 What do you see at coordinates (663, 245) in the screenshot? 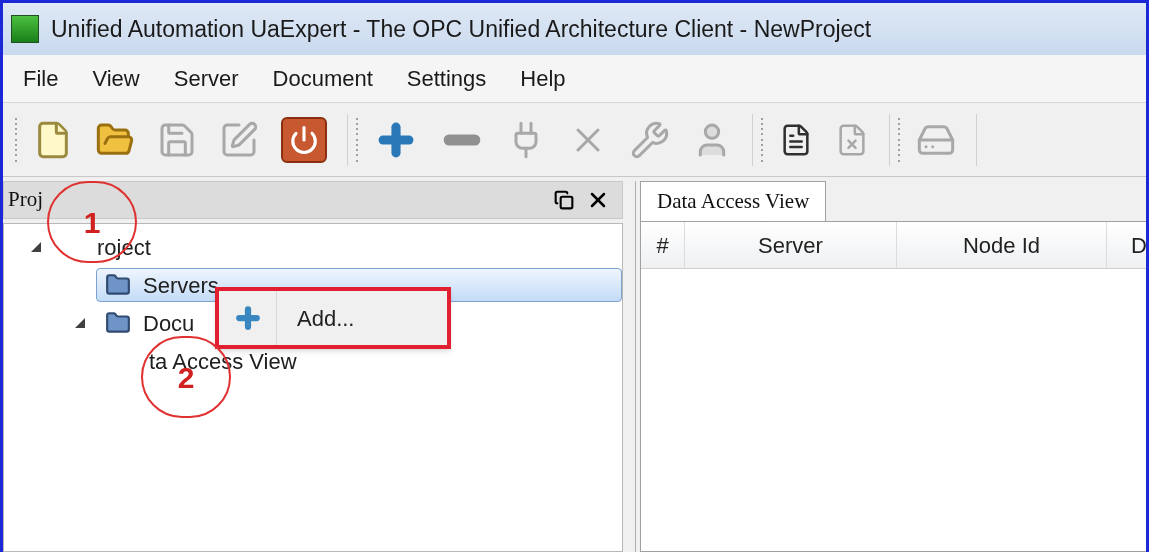
I see `column-header: #` at bounding box center [663, 245].